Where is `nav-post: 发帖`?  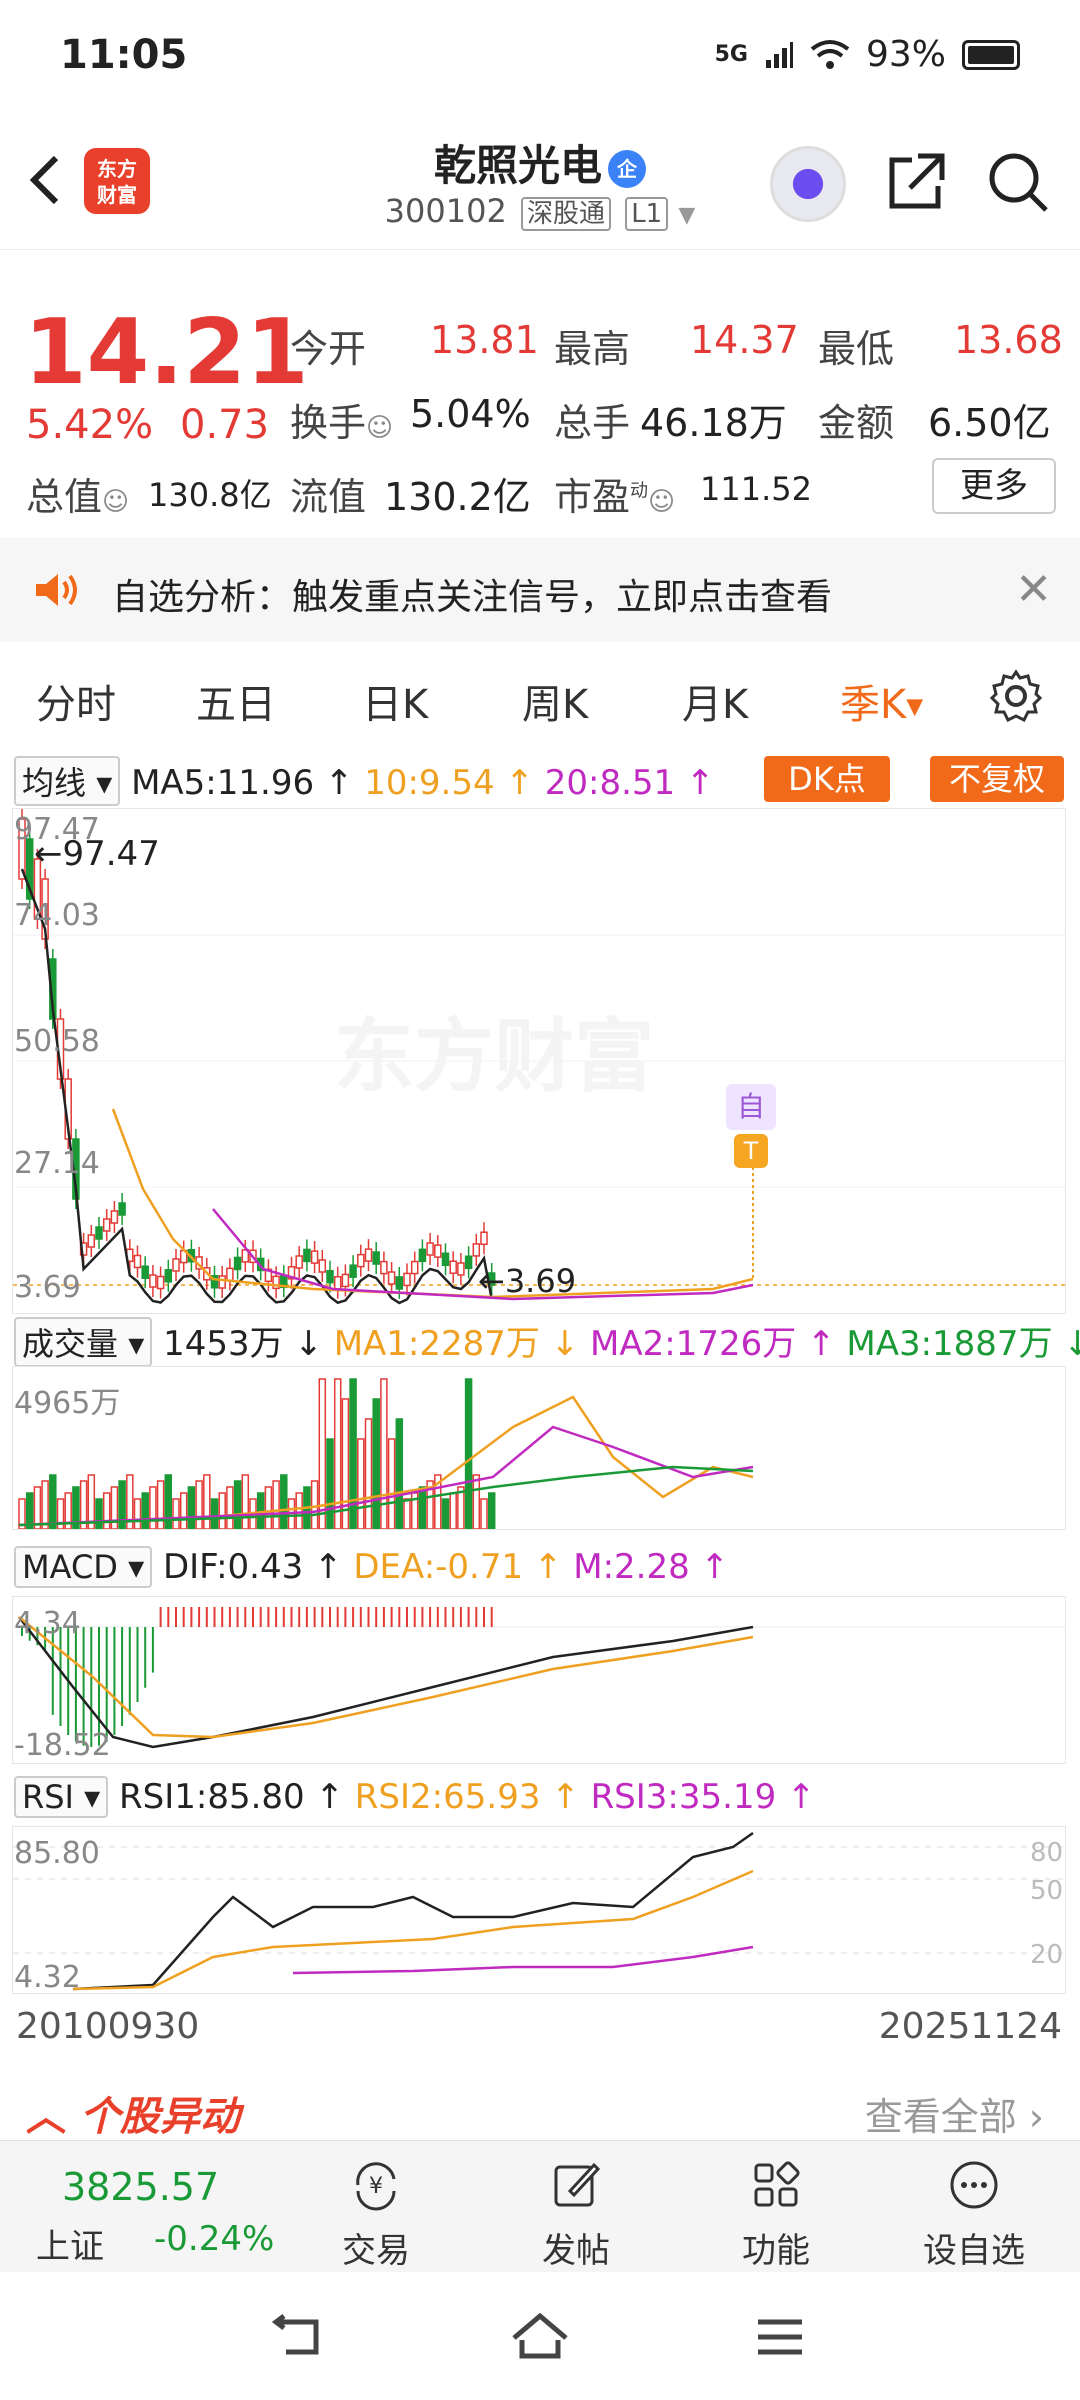 nav-post: 发帖 is located at coordinates (576, 2214).